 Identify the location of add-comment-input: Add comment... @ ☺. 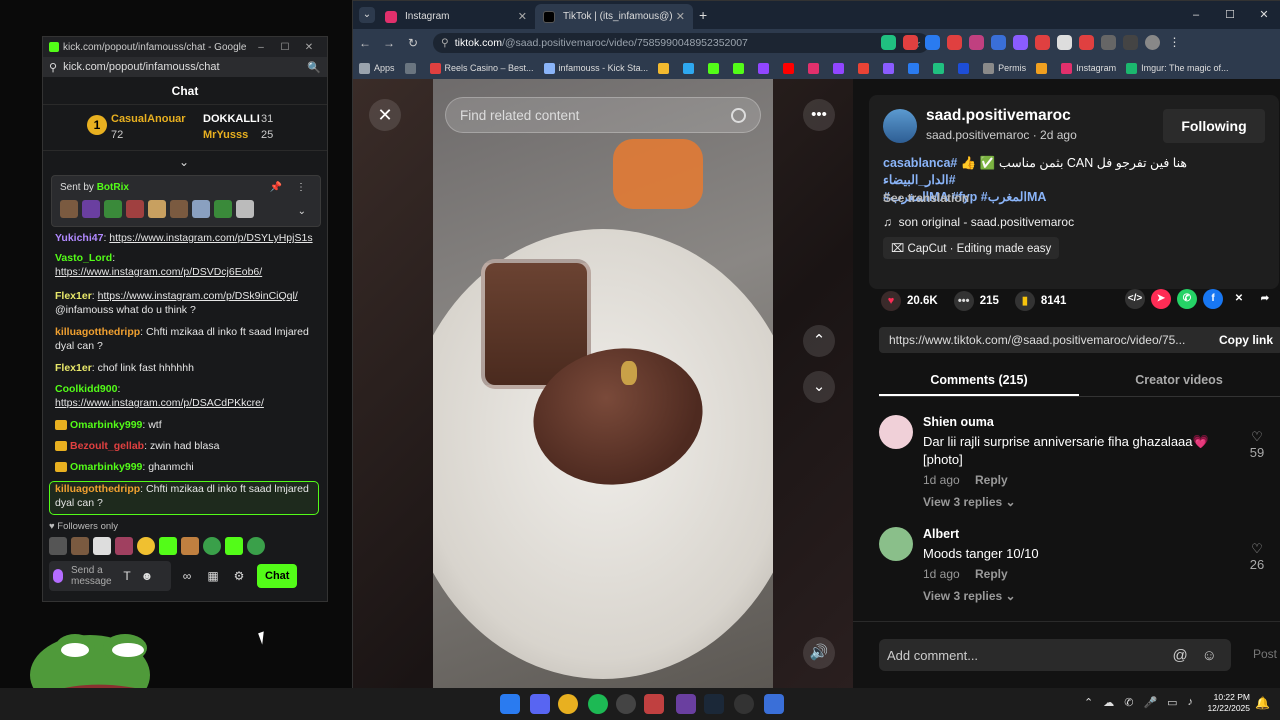
(1055, 655).